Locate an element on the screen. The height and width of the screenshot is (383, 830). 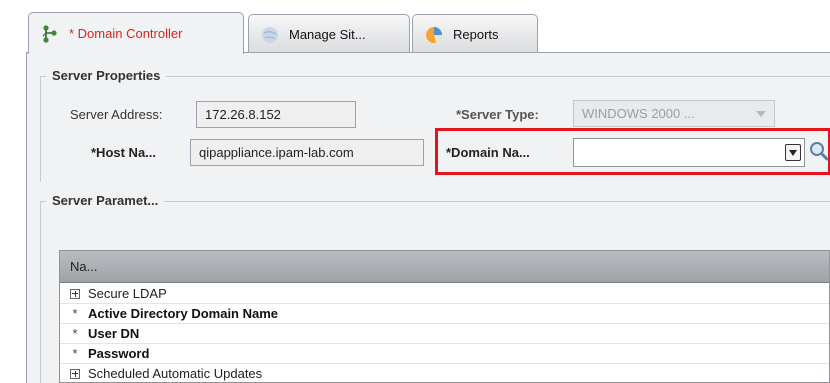
network-tree-icon is located at coordinates (50, 34).